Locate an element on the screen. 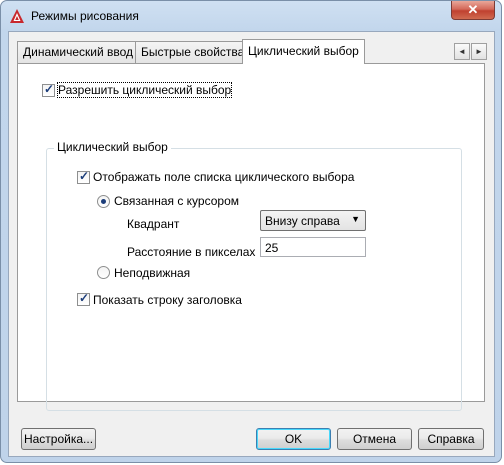 This screenshot has width=504, height=465. title-bar: Режимы рисования ✕ is located at coordinates (251, 16).